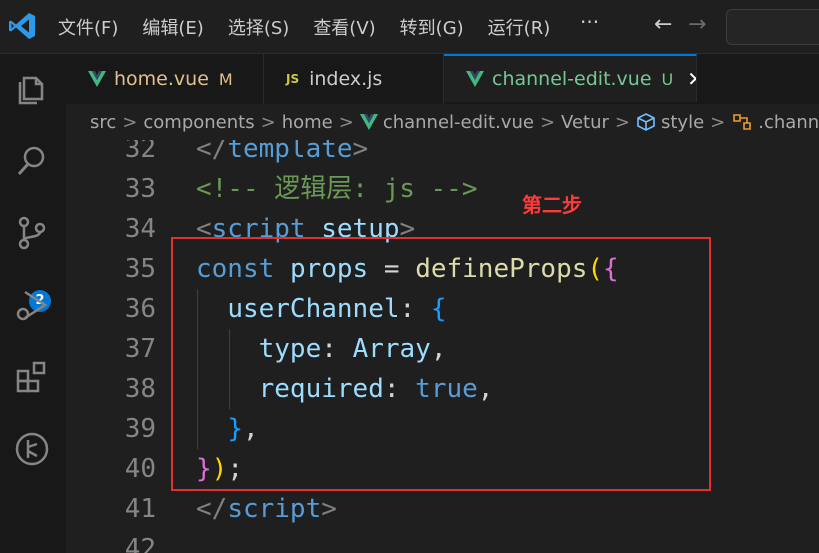 This screenshot has width=819, height=553. I want to click on line-number: 36, so click(140, 309).